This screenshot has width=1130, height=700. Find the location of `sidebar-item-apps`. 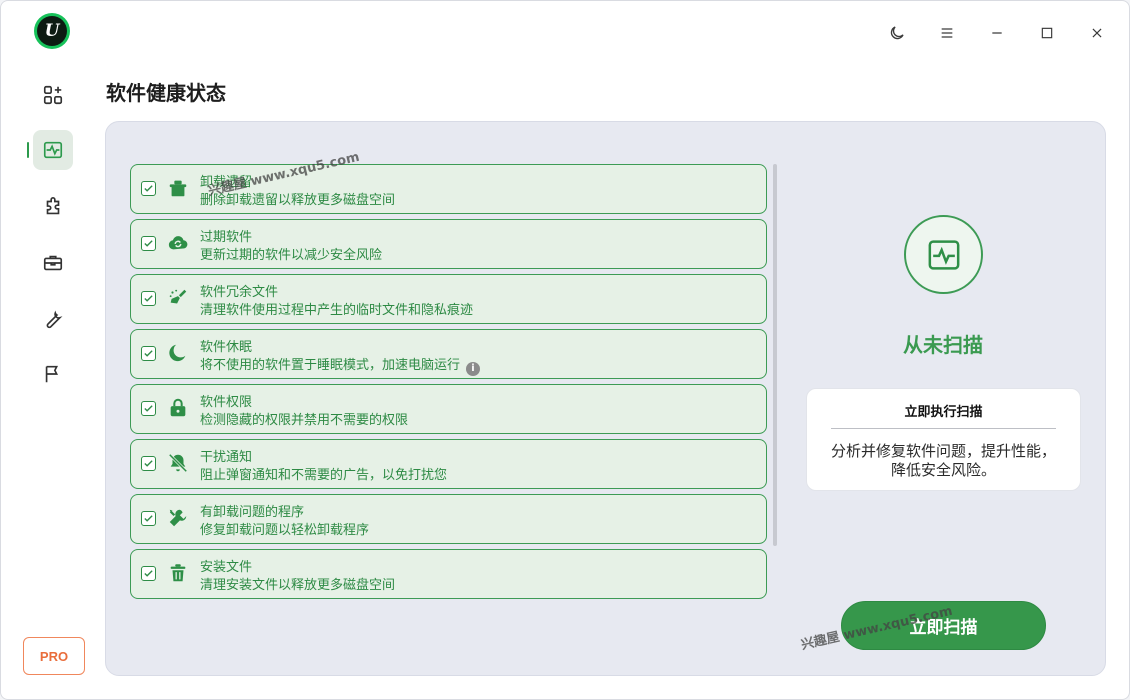

sidebar-item-apps is located at coordinates (53, 95).